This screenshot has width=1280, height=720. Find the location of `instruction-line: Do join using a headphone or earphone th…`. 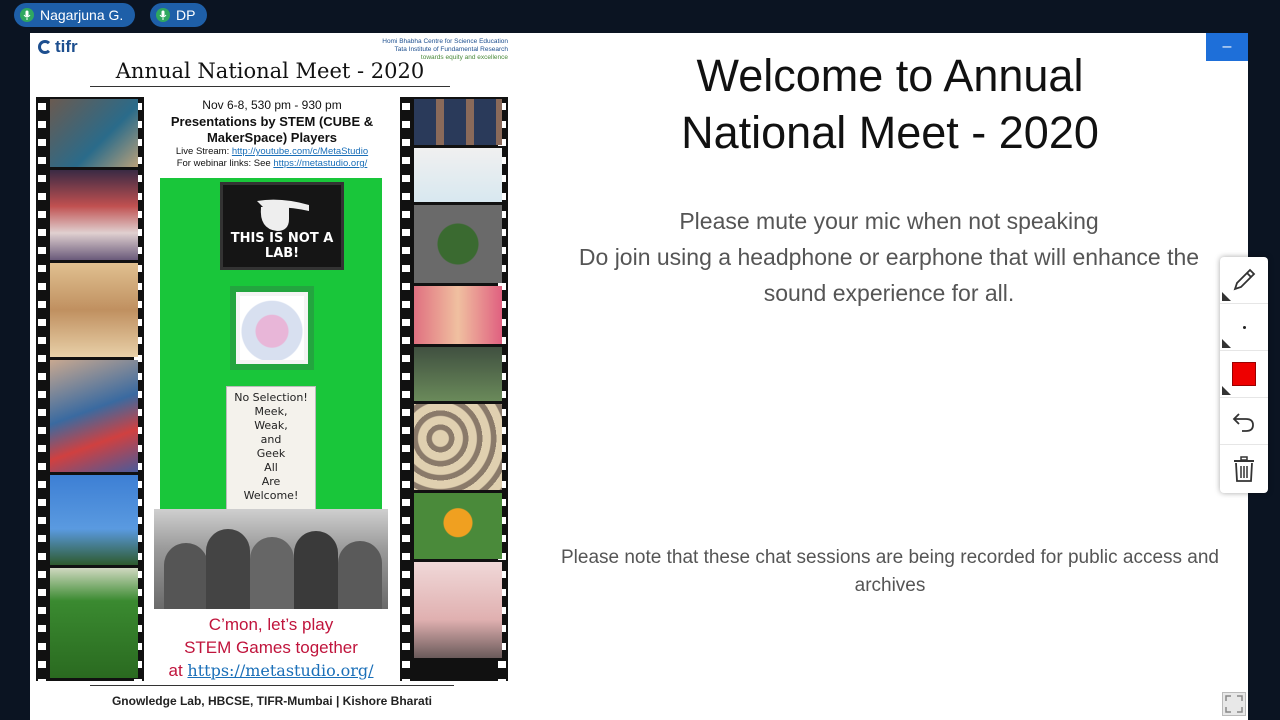

instruction-line: Do join using a headphone or earphone th… is located at coordinates (889, 257).